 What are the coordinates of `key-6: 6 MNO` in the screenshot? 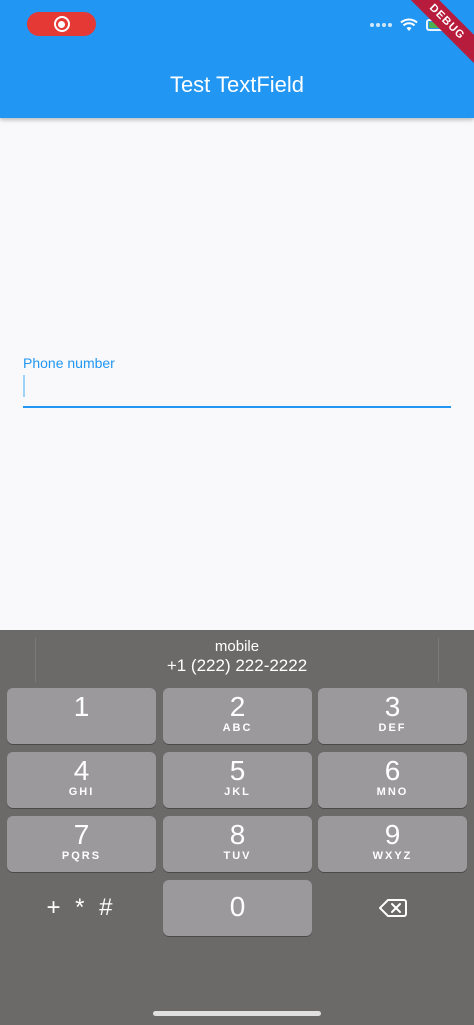 It's located at (392, 780).